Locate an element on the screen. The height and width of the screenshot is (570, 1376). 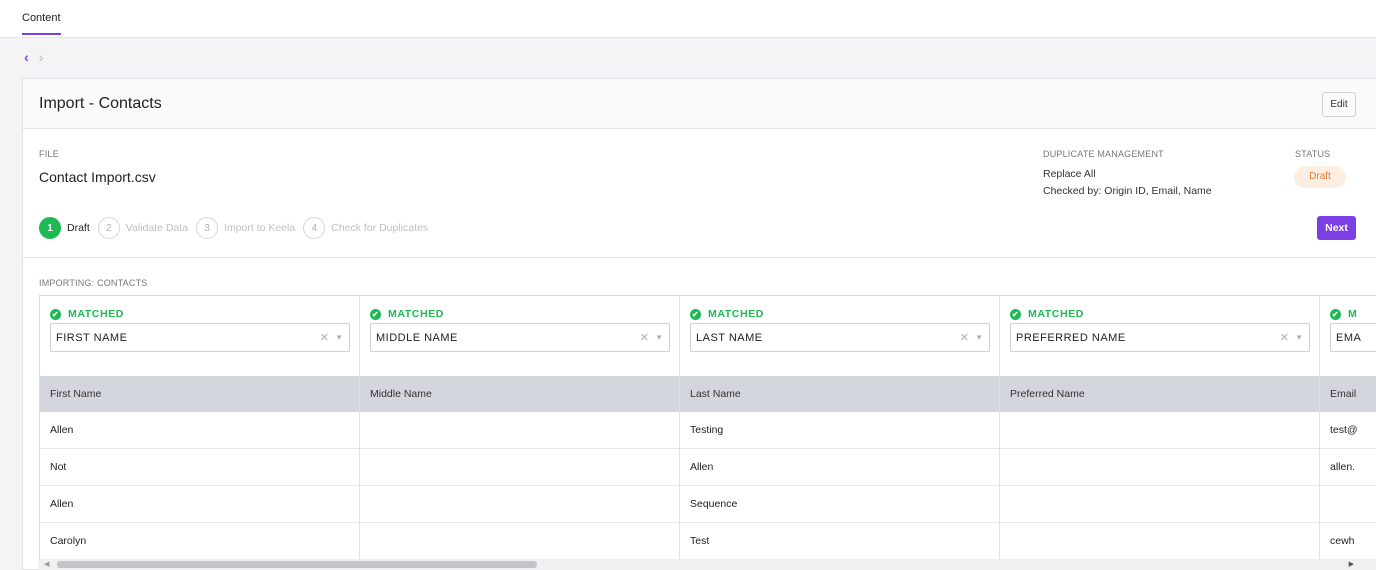
forward-arrow-icon: › is located at coordinates (41, 57).